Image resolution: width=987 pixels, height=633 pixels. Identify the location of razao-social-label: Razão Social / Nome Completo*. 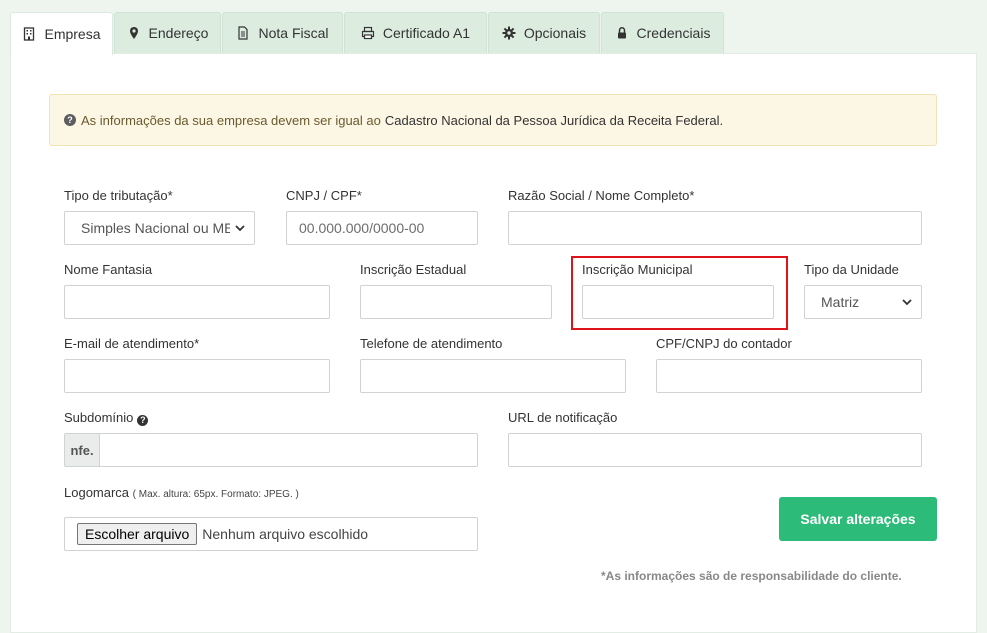
(601, 195).